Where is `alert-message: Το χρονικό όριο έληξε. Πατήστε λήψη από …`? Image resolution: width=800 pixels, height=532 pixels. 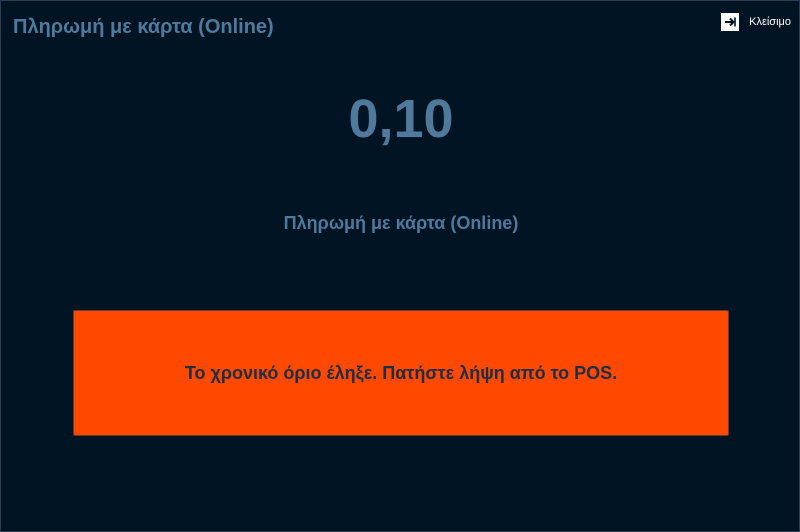
alert-message: Το χρονικό όριο έληξε. Πατήστε λήψη από … is located at coordinates (401, 372).